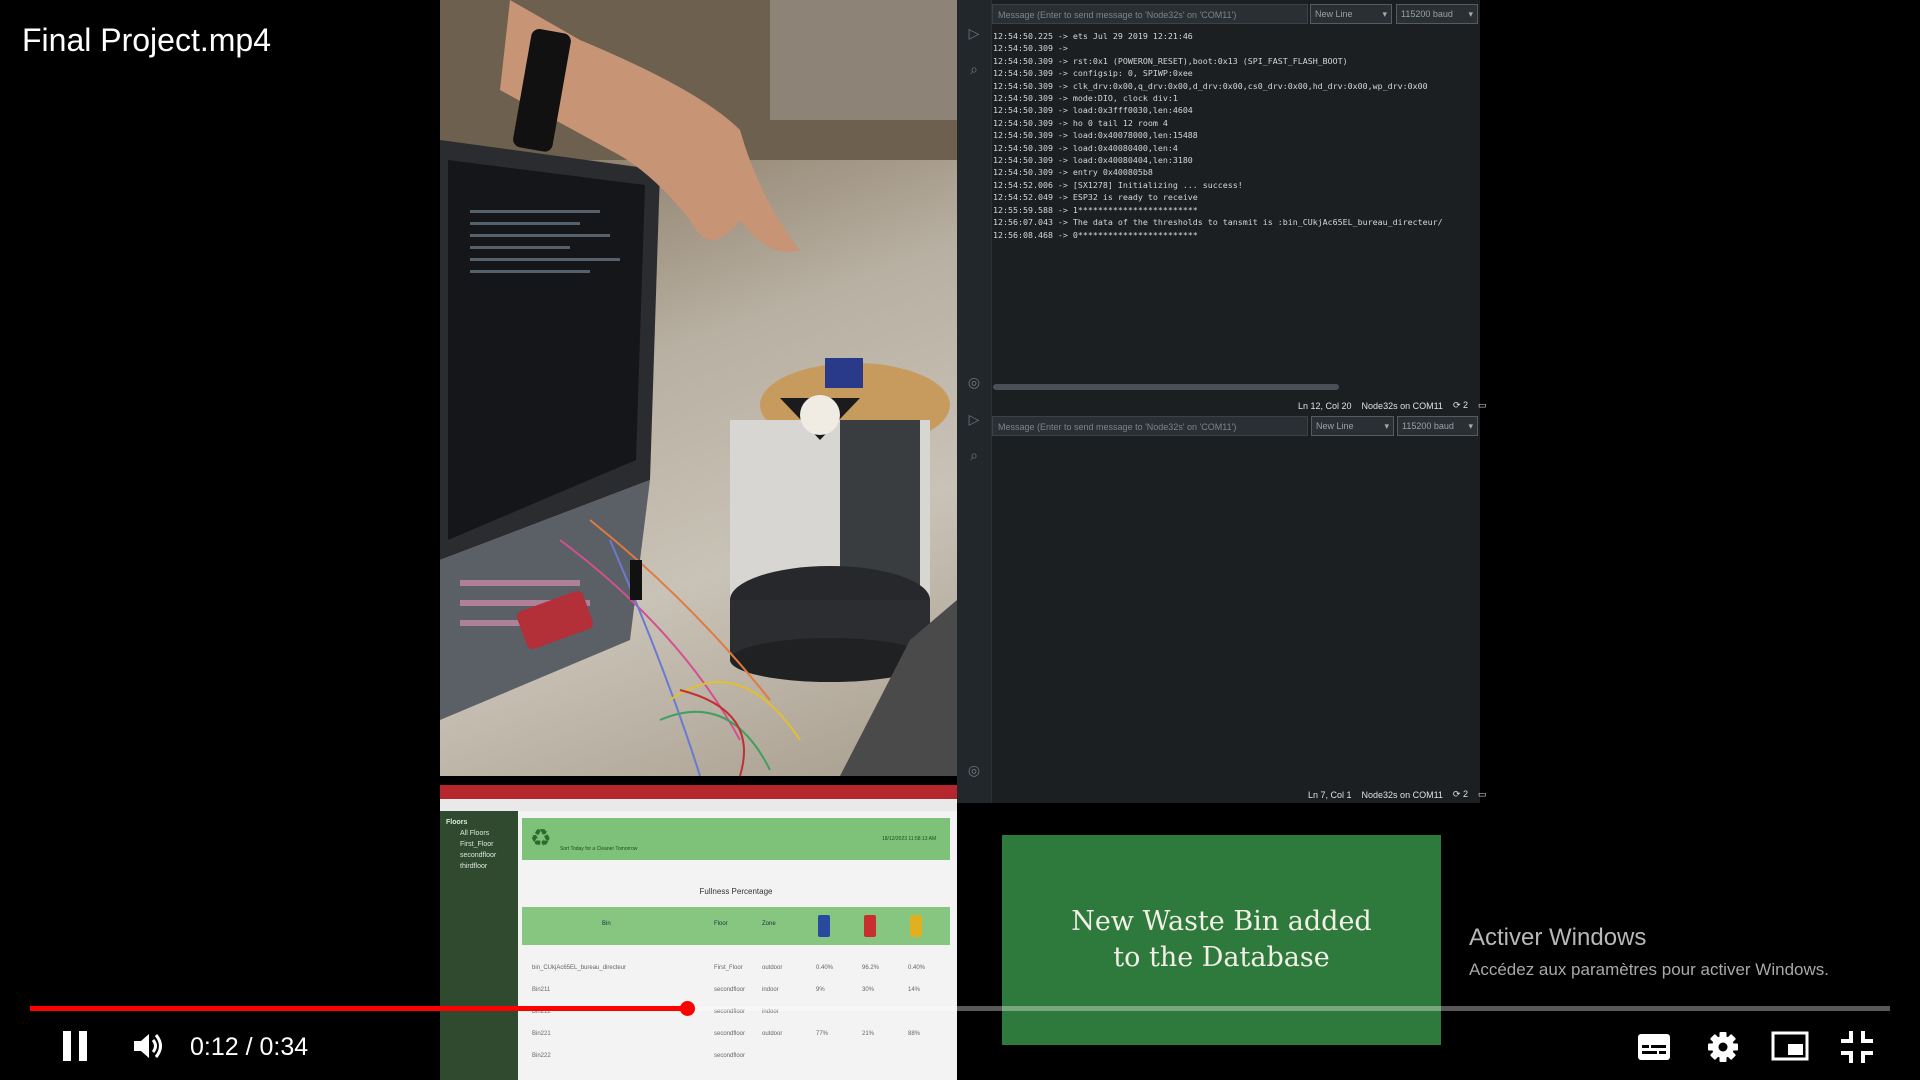  What do you see at coordinates (824, 926) in the screenshot?
I see `blue-bin-icon` at bounding box center [824, 926].